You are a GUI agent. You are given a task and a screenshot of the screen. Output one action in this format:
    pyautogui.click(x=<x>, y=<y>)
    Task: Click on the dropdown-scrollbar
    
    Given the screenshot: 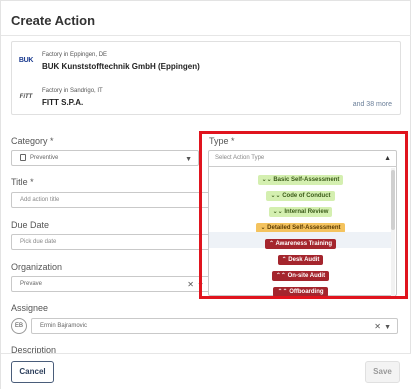 What is the action you would take?
    pyautogui.click(x=393, y=232)
    